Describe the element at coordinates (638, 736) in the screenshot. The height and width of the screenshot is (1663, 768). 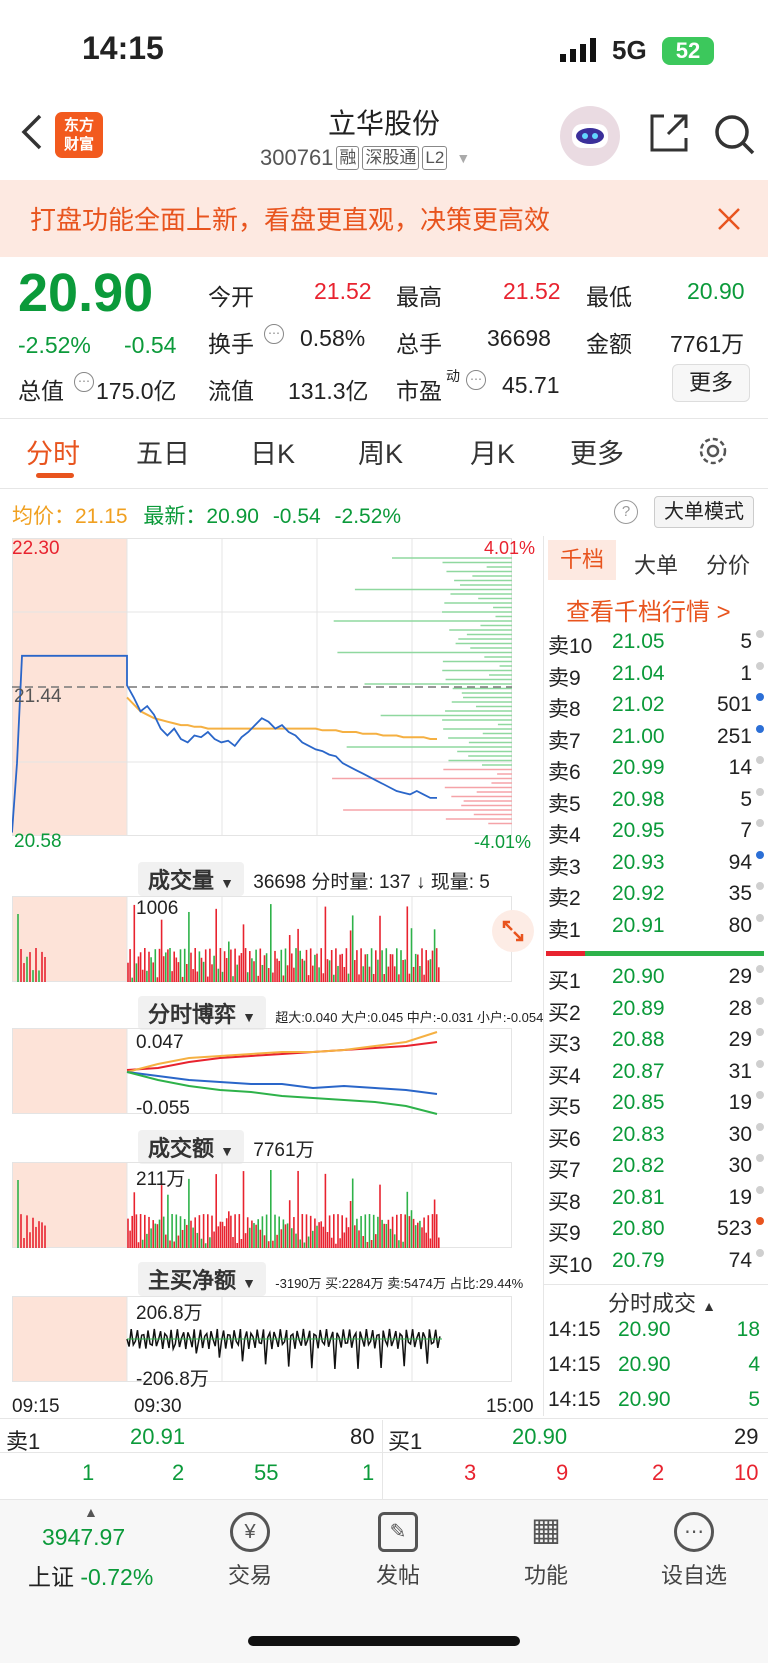
I see `level-price: 21.00` at that location.